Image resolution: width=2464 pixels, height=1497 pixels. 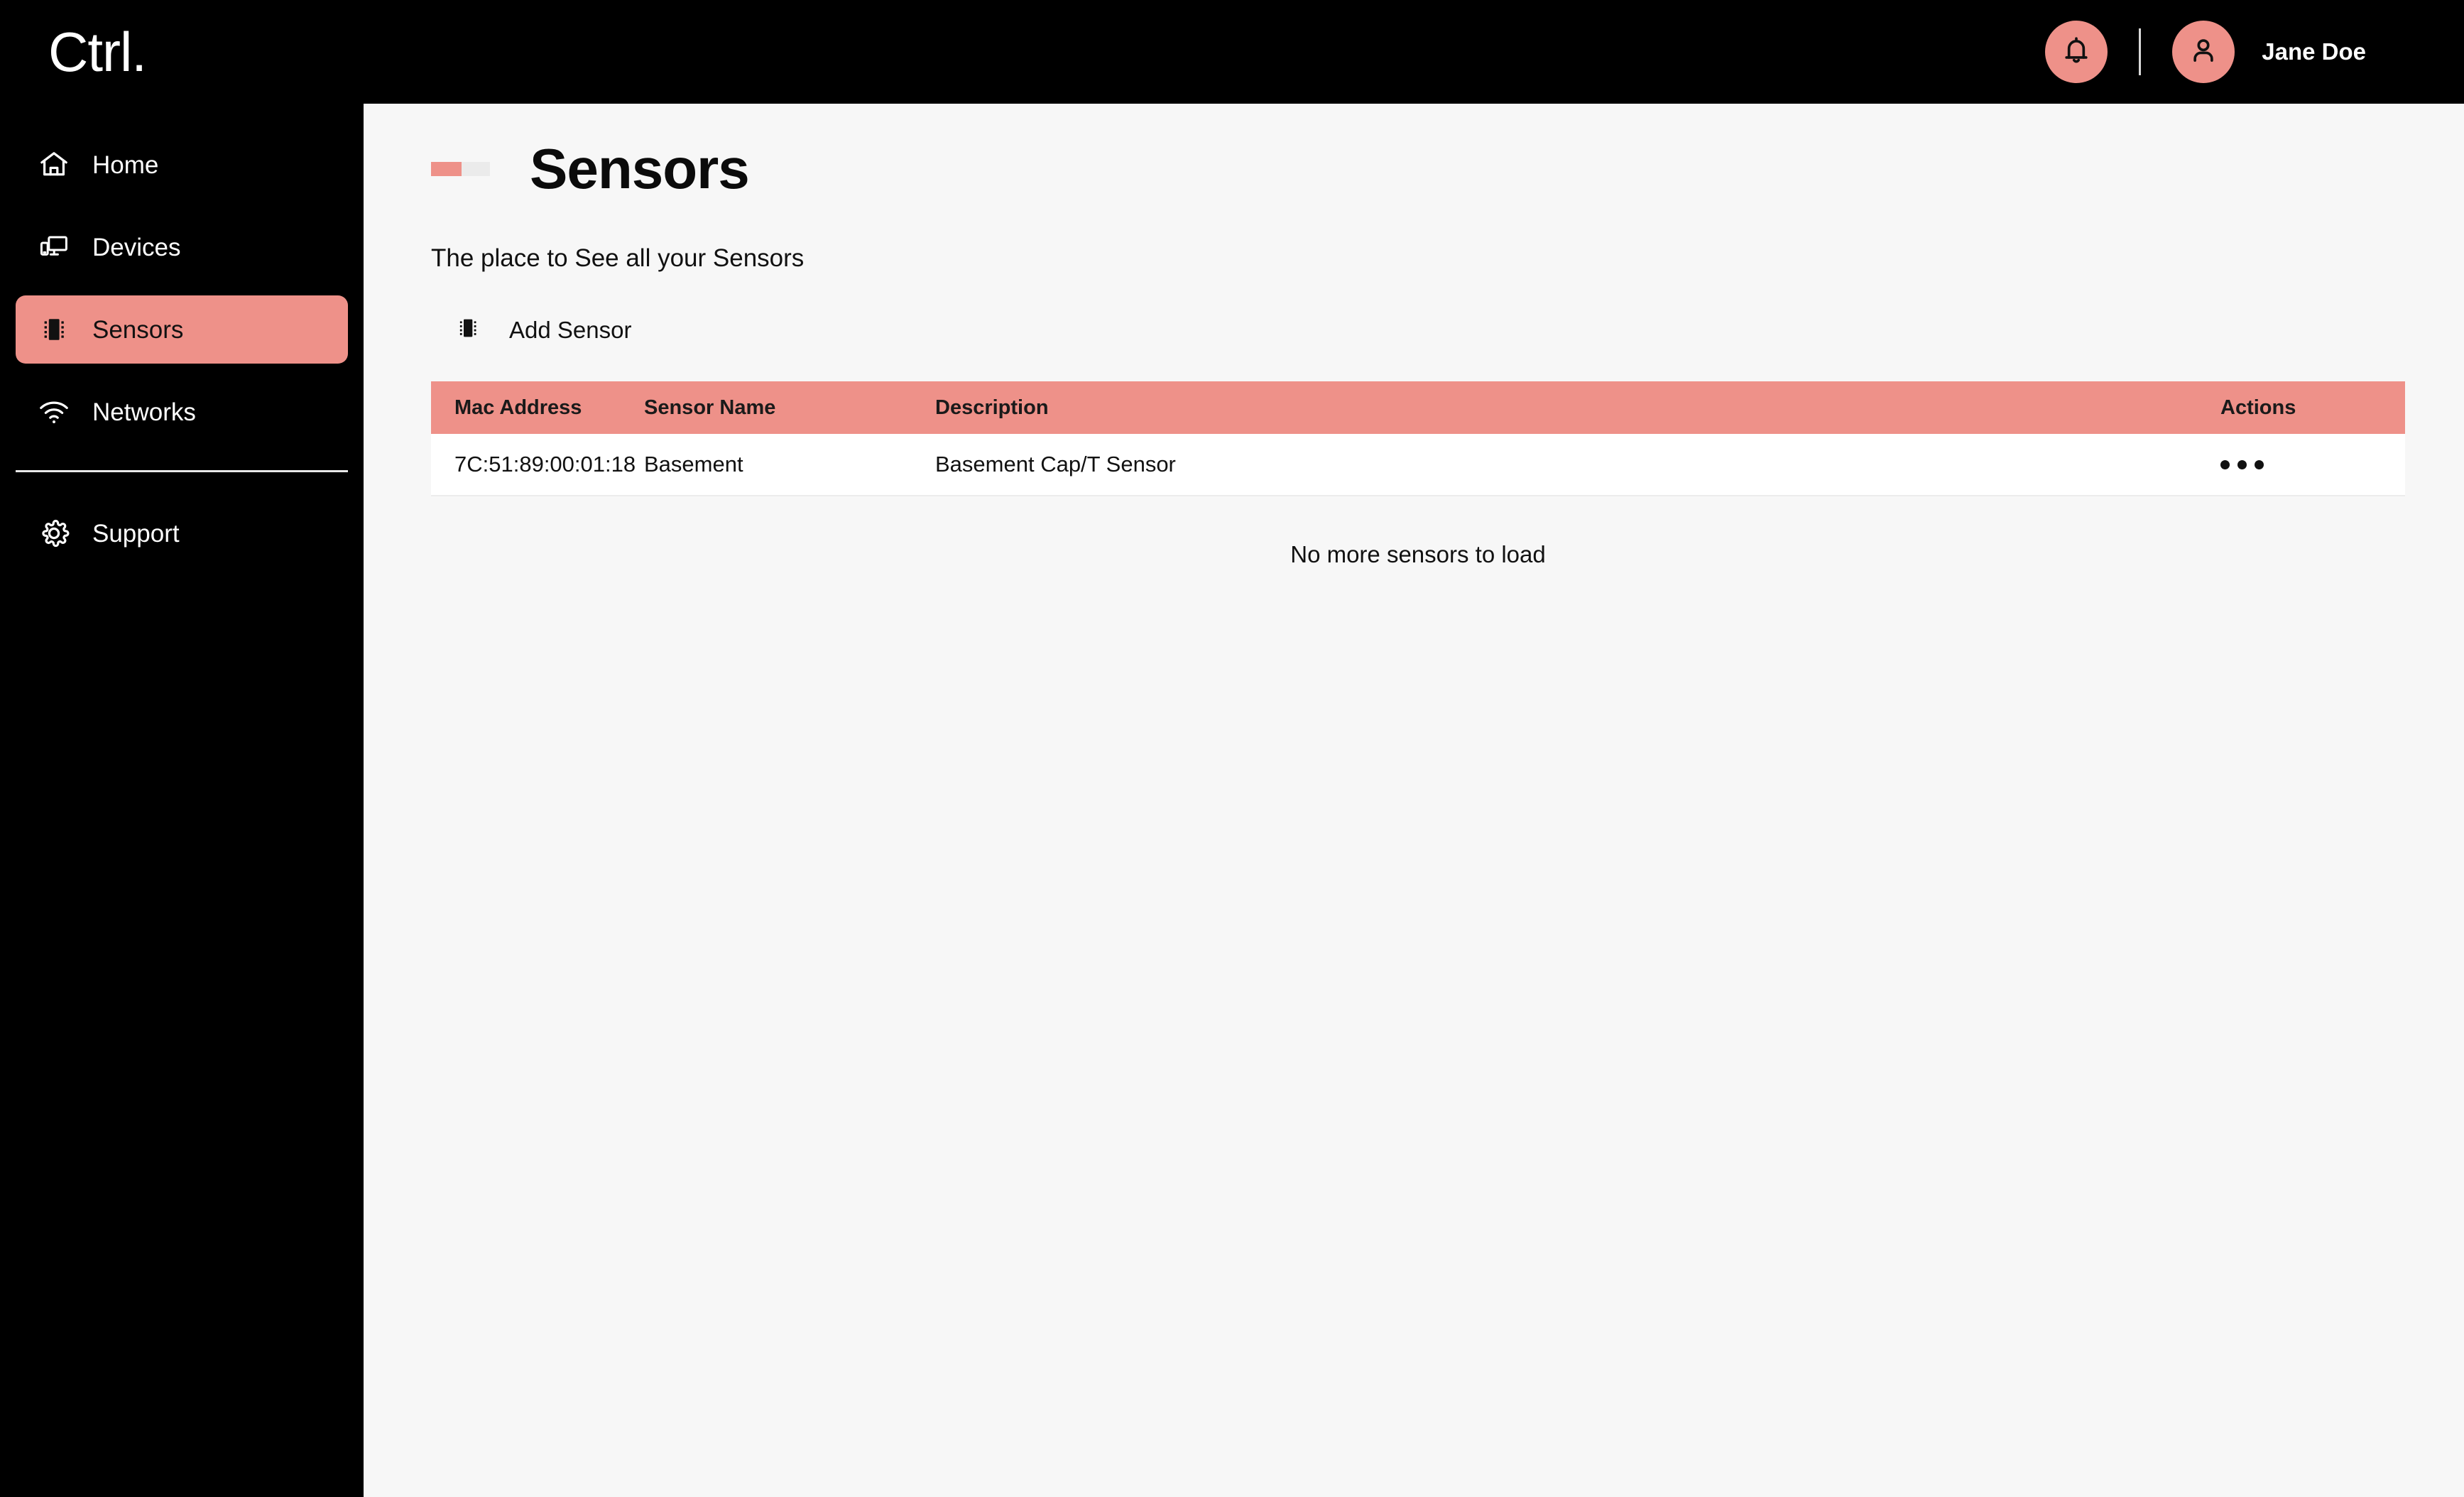 What do you see at coordinates (2254, 52) in the screenshot?
I see `top-bar-right: Jane Doe` at bounding box center [2254, 52].